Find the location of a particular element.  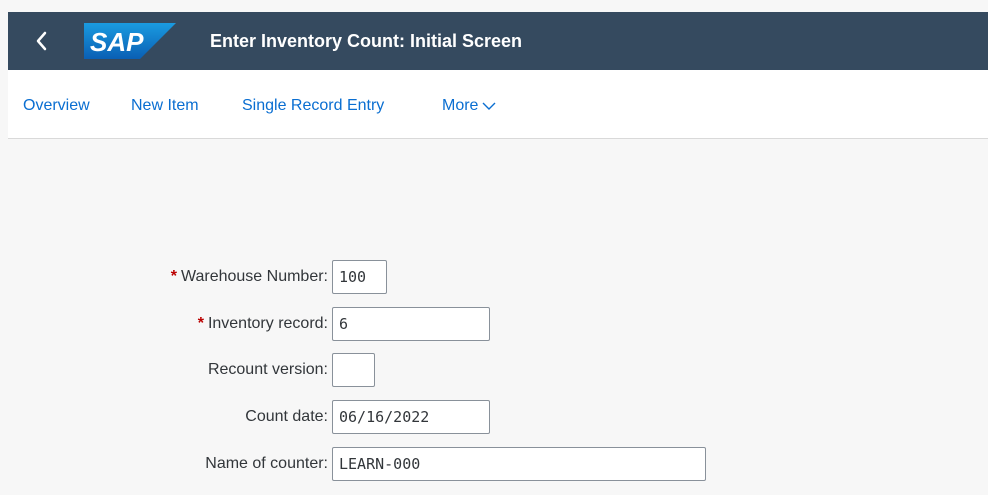

chevron-down-icon is located at coordinates (489, 106).